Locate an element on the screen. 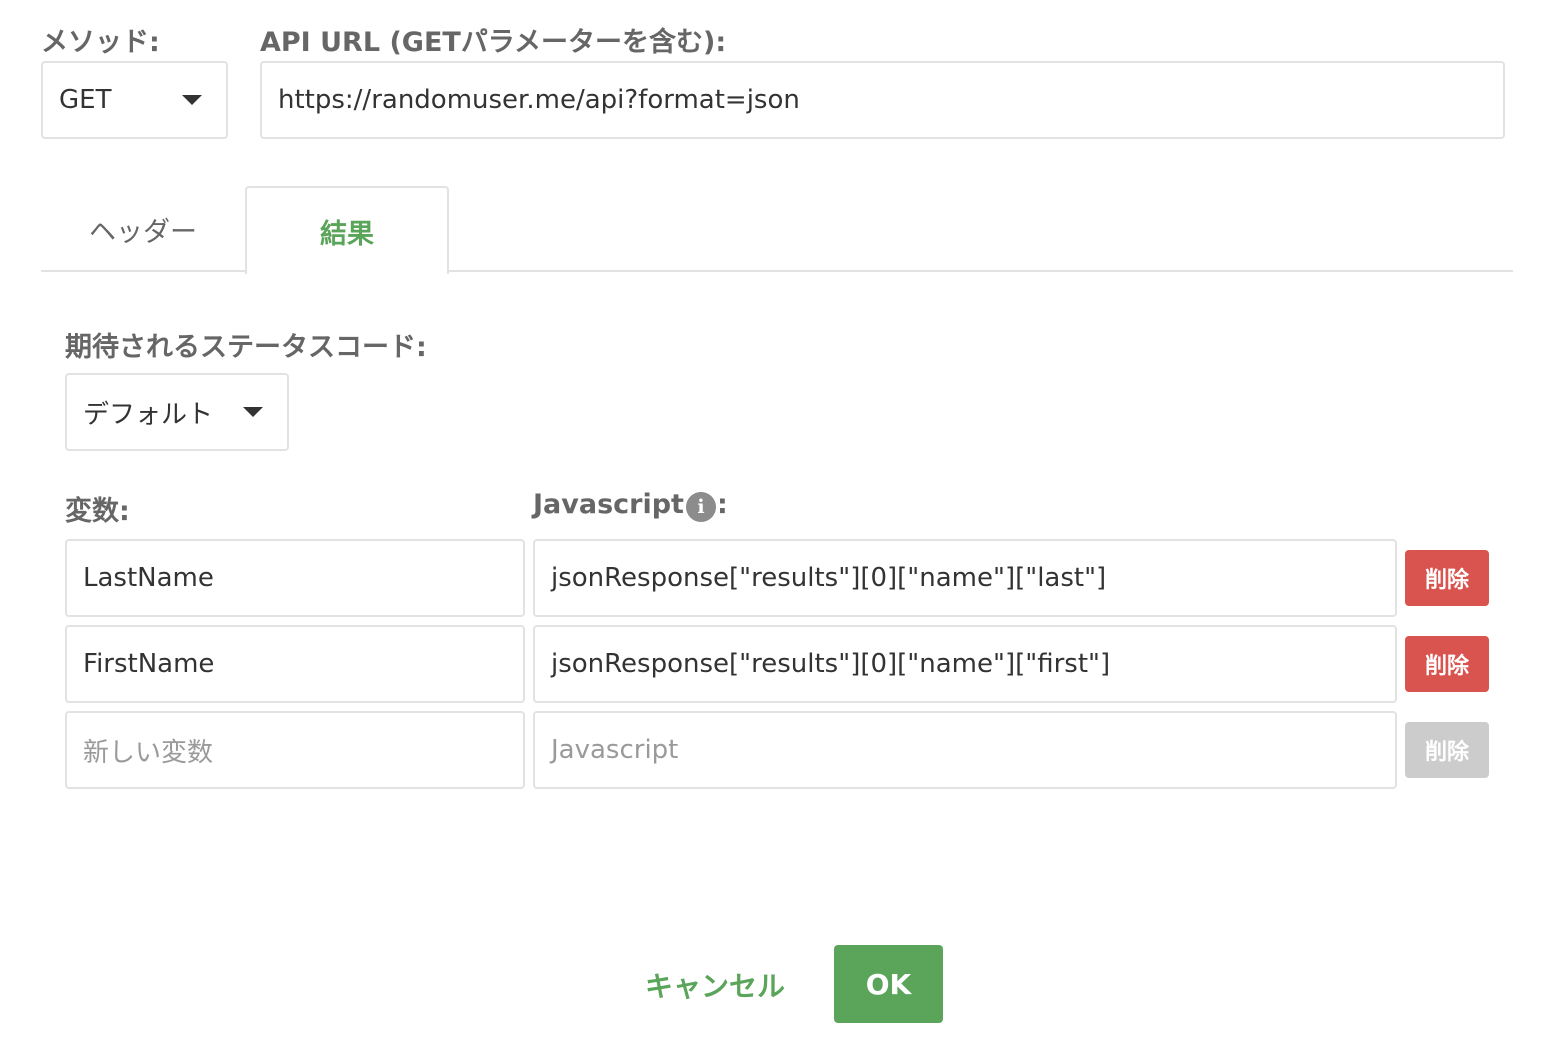 This screenshot has height=1054, width=1548. variable-column-header: 変数: is located at coordinates (97, 511).